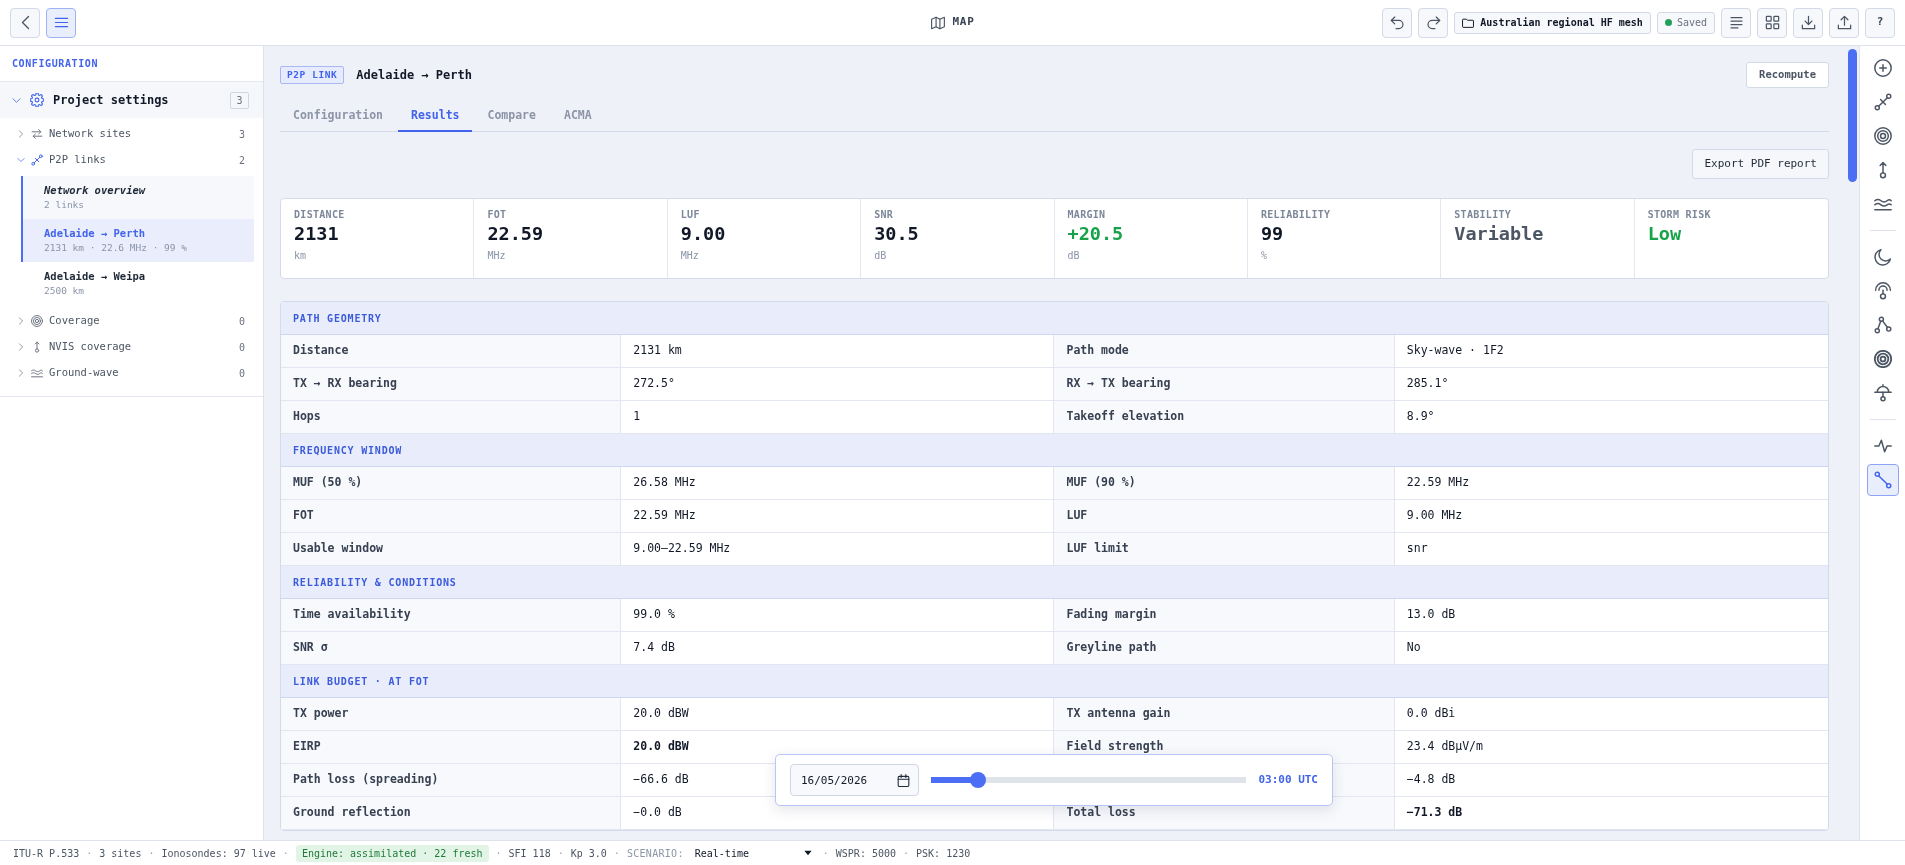 This screenshot has width=1905, height=865. What do you see at coordinates (1691, 23) in the screenshot?
I see `save-status-text: Saved` at bounding box center [1691, 23].